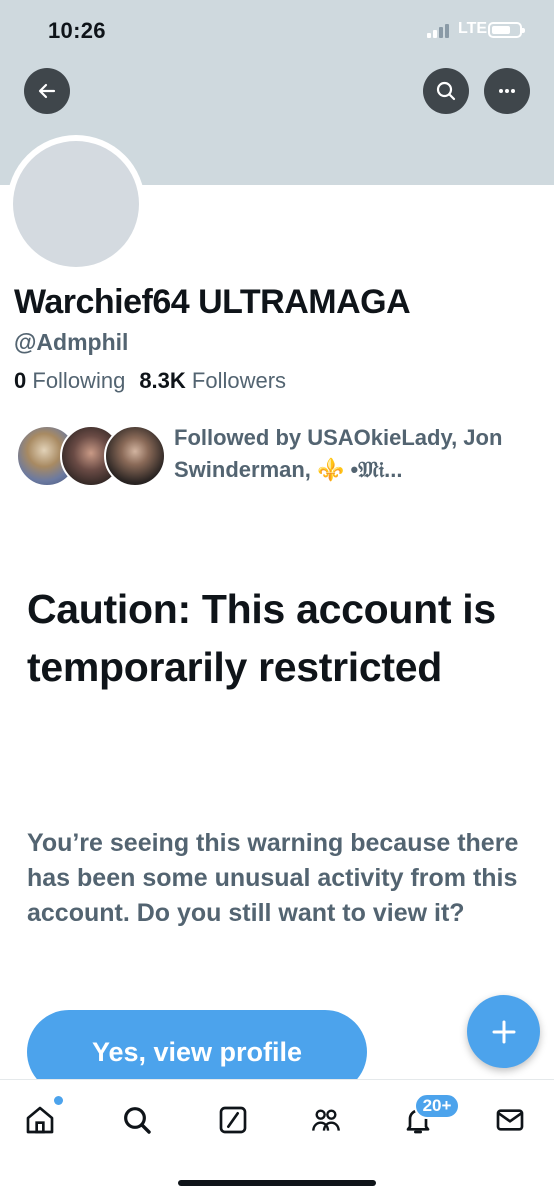  What do you see at coordinates (197, 1051) in the screenshot?
I see `view-profile-button-label: Yes, view profile` at bounding box center [197, 1051].